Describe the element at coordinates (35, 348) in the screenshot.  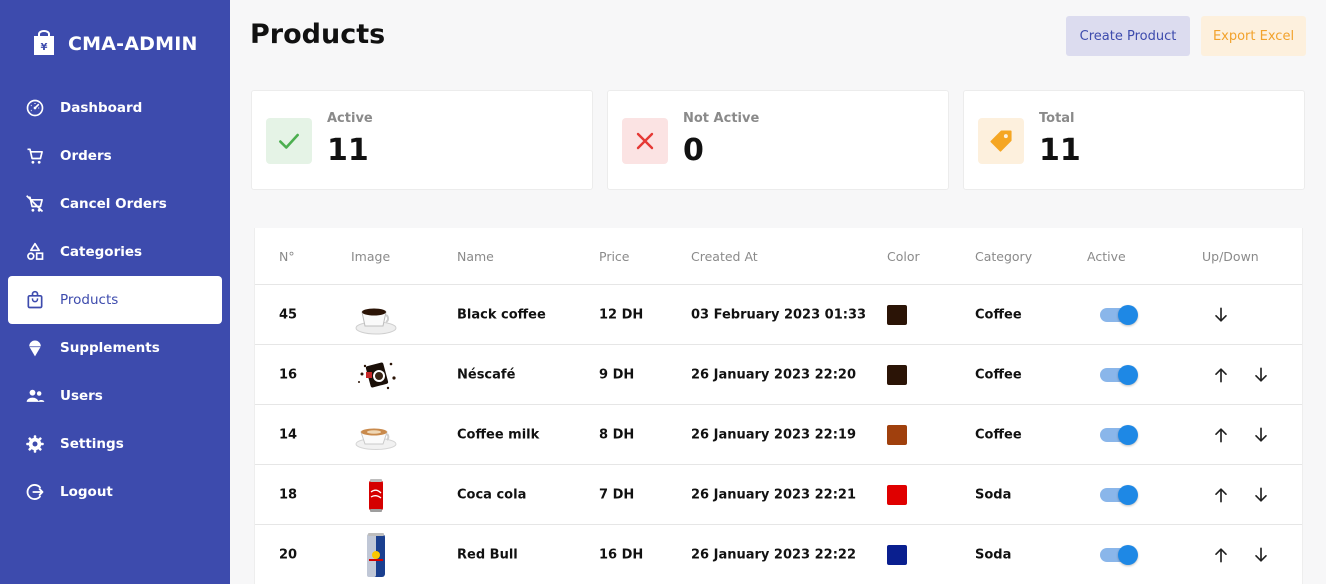
I see `ice-cream-icon` at that location.